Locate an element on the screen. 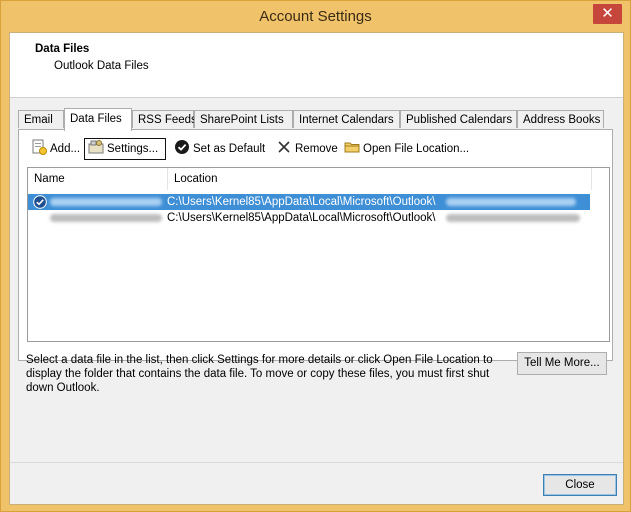  footer-separator is located at coordinates (316, 462).